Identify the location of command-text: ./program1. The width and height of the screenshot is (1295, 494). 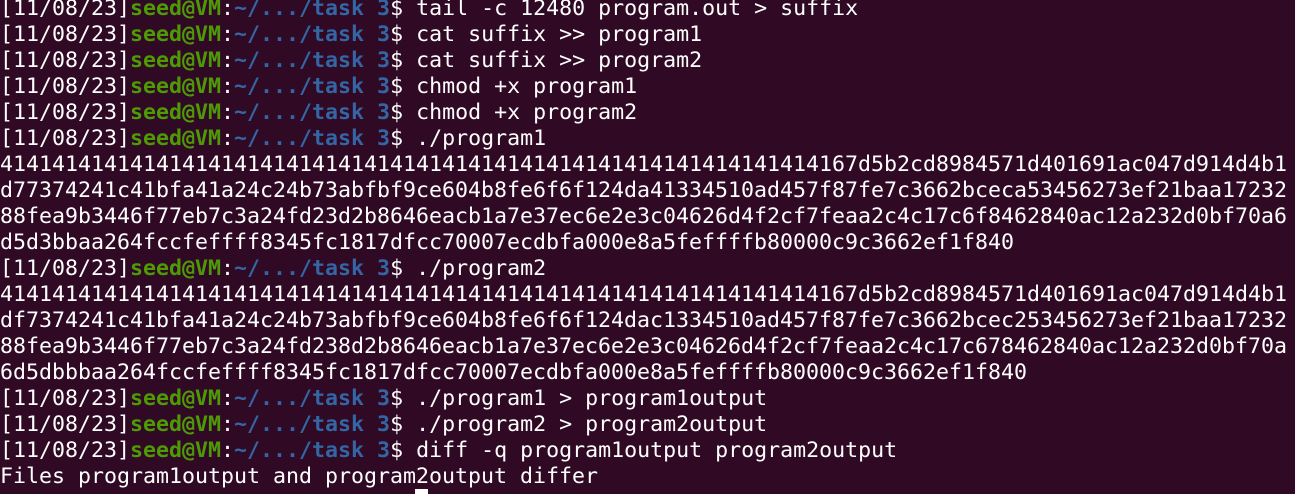
(481, 138).